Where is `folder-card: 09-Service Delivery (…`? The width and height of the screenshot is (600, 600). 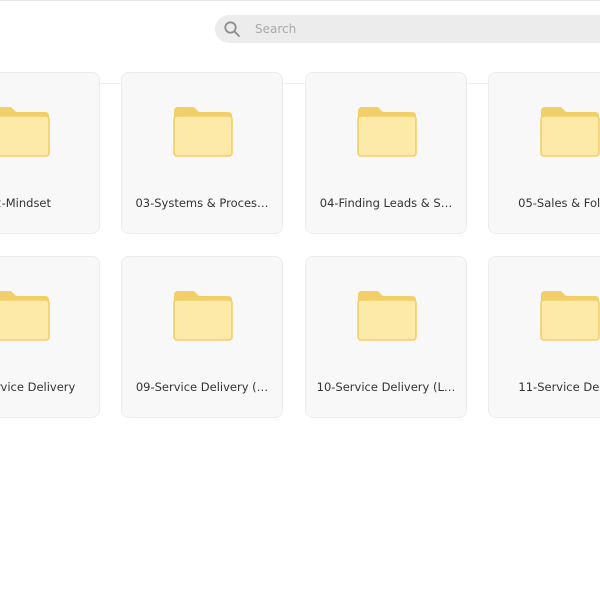 folder-card: 09-Service Delivery (… is located at coordinates (202, 337).